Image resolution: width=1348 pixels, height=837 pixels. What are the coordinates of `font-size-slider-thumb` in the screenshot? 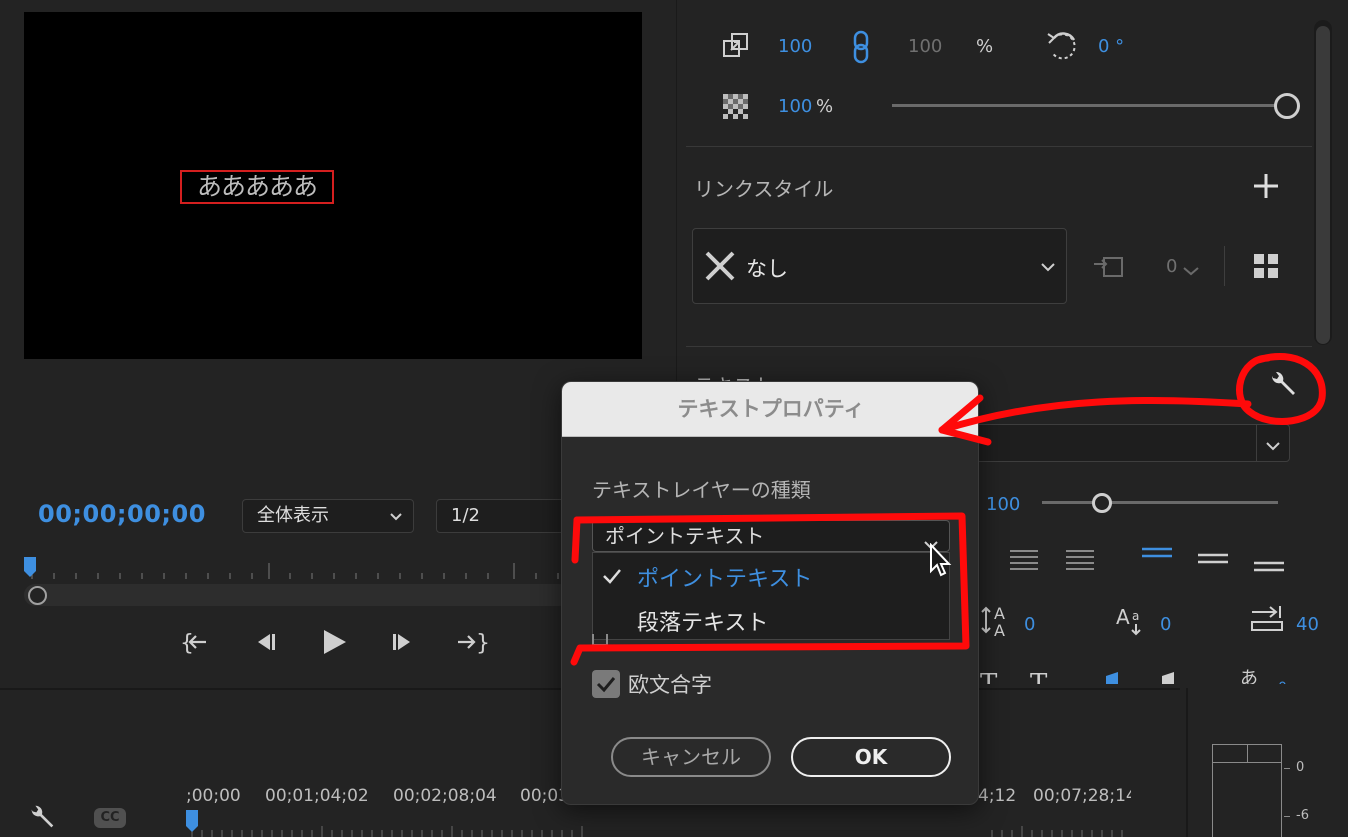 It's located at (1102, 503).